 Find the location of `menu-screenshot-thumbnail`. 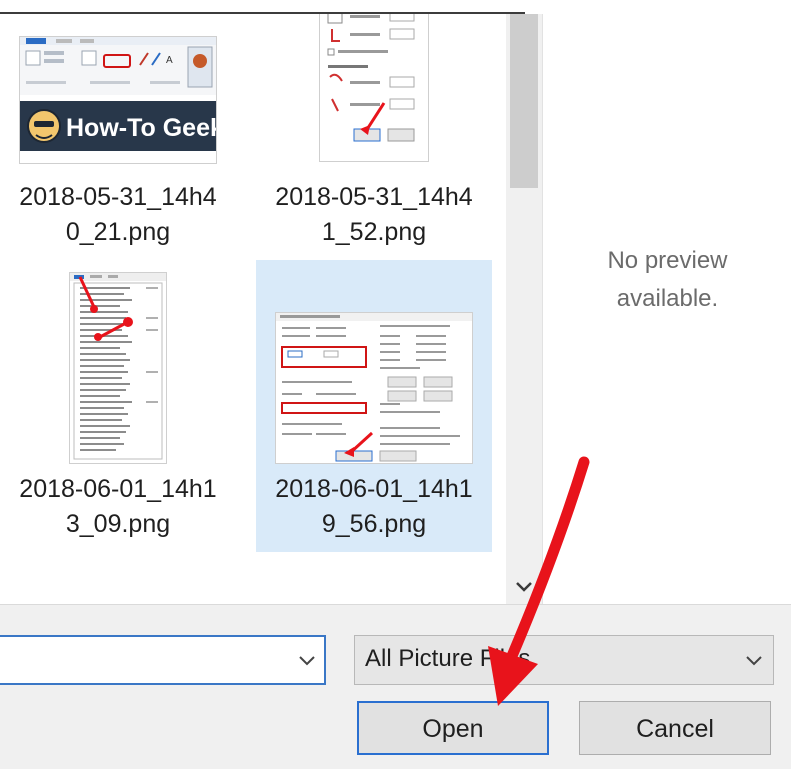

menu-screenshot-thumbnail is located at coordinates (118, 368).